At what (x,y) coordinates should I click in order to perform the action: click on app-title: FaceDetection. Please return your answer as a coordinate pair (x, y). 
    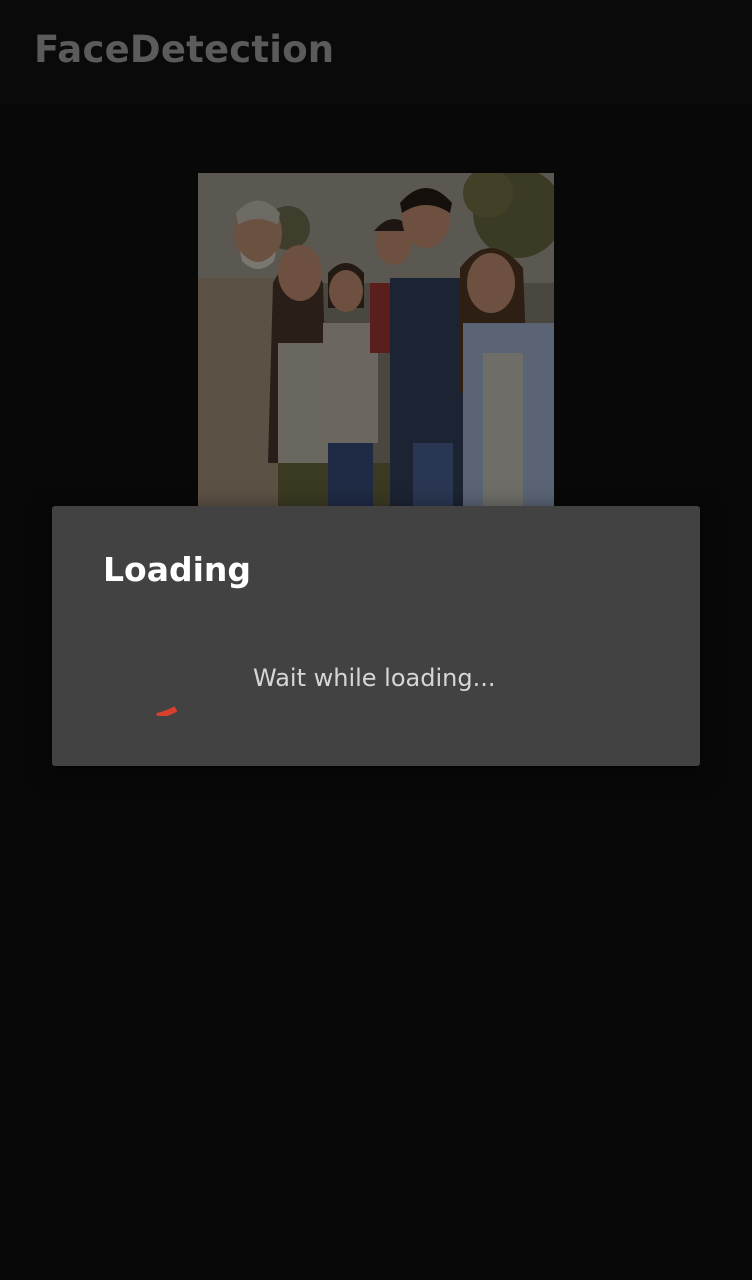
    Looking at the image, I should click on (184, 49).